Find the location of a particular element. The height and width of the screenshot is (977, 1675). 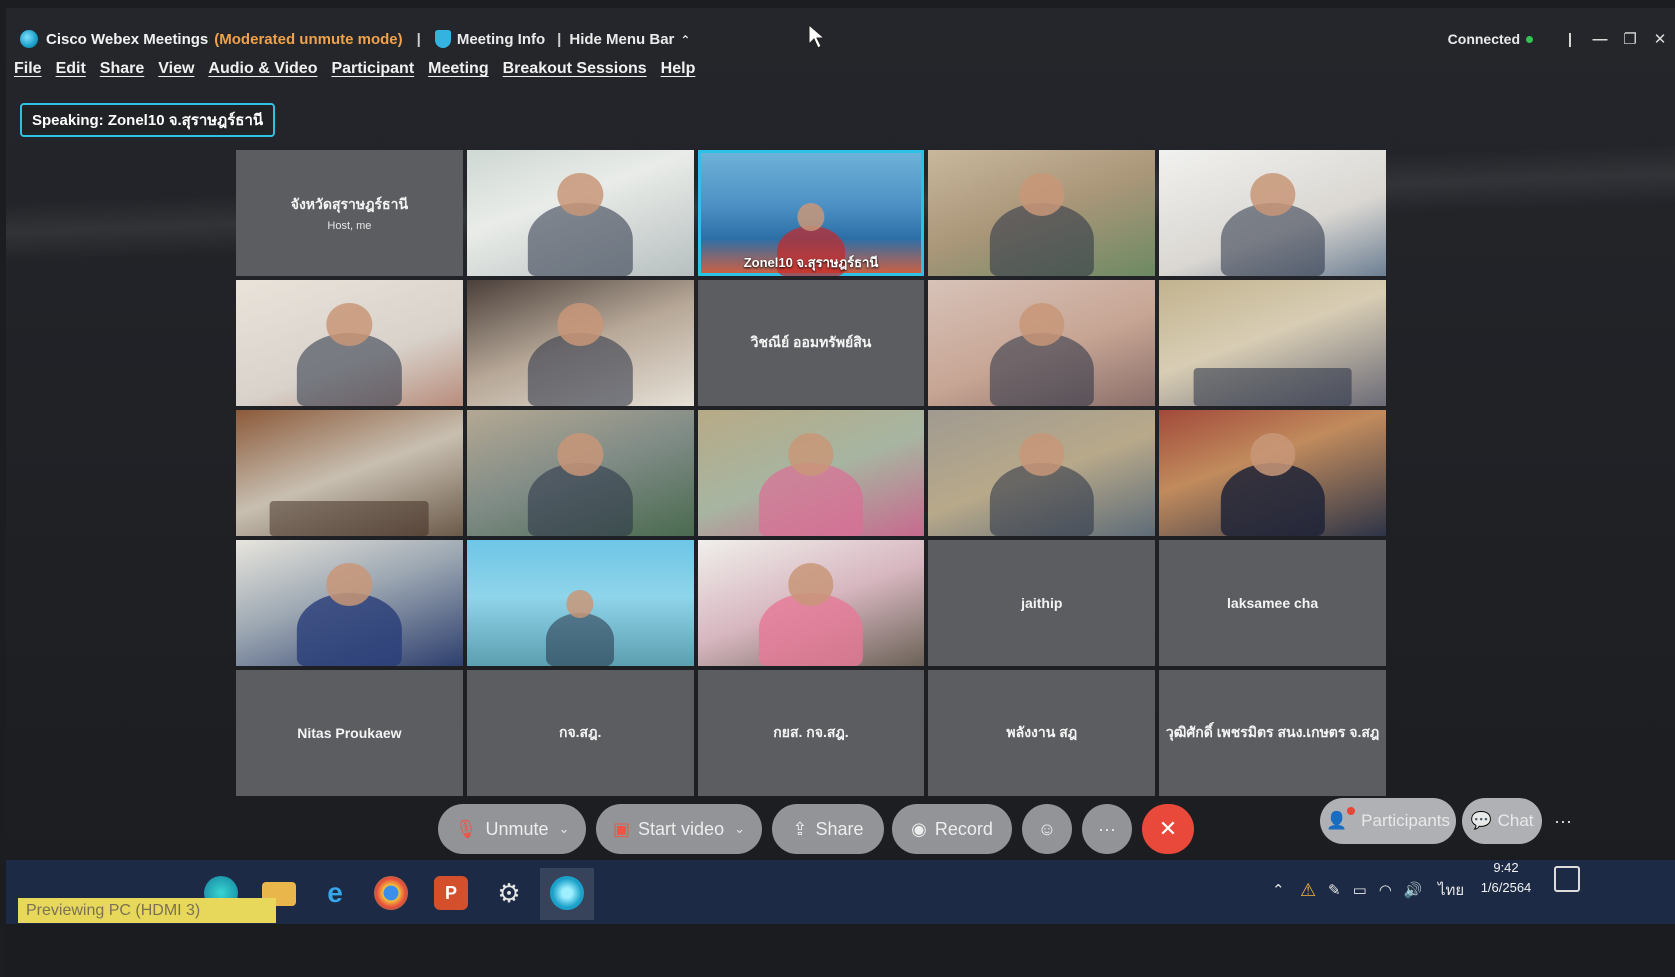

pen-icon: ✎ is located at coordinates (1334, 890).